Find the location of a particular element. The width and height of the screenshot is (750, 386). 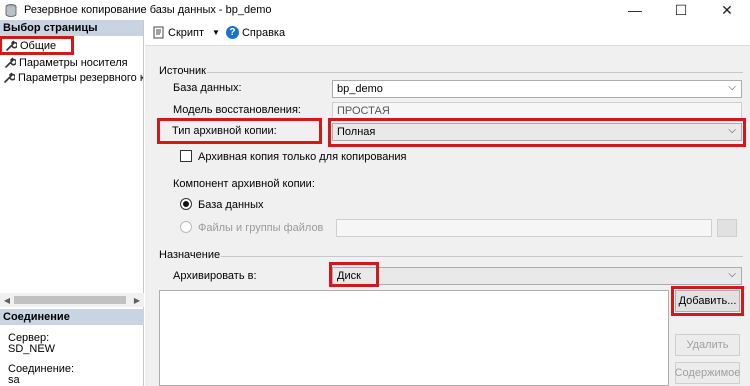

help-button: ? Справка is located at coordinates (255, 32).